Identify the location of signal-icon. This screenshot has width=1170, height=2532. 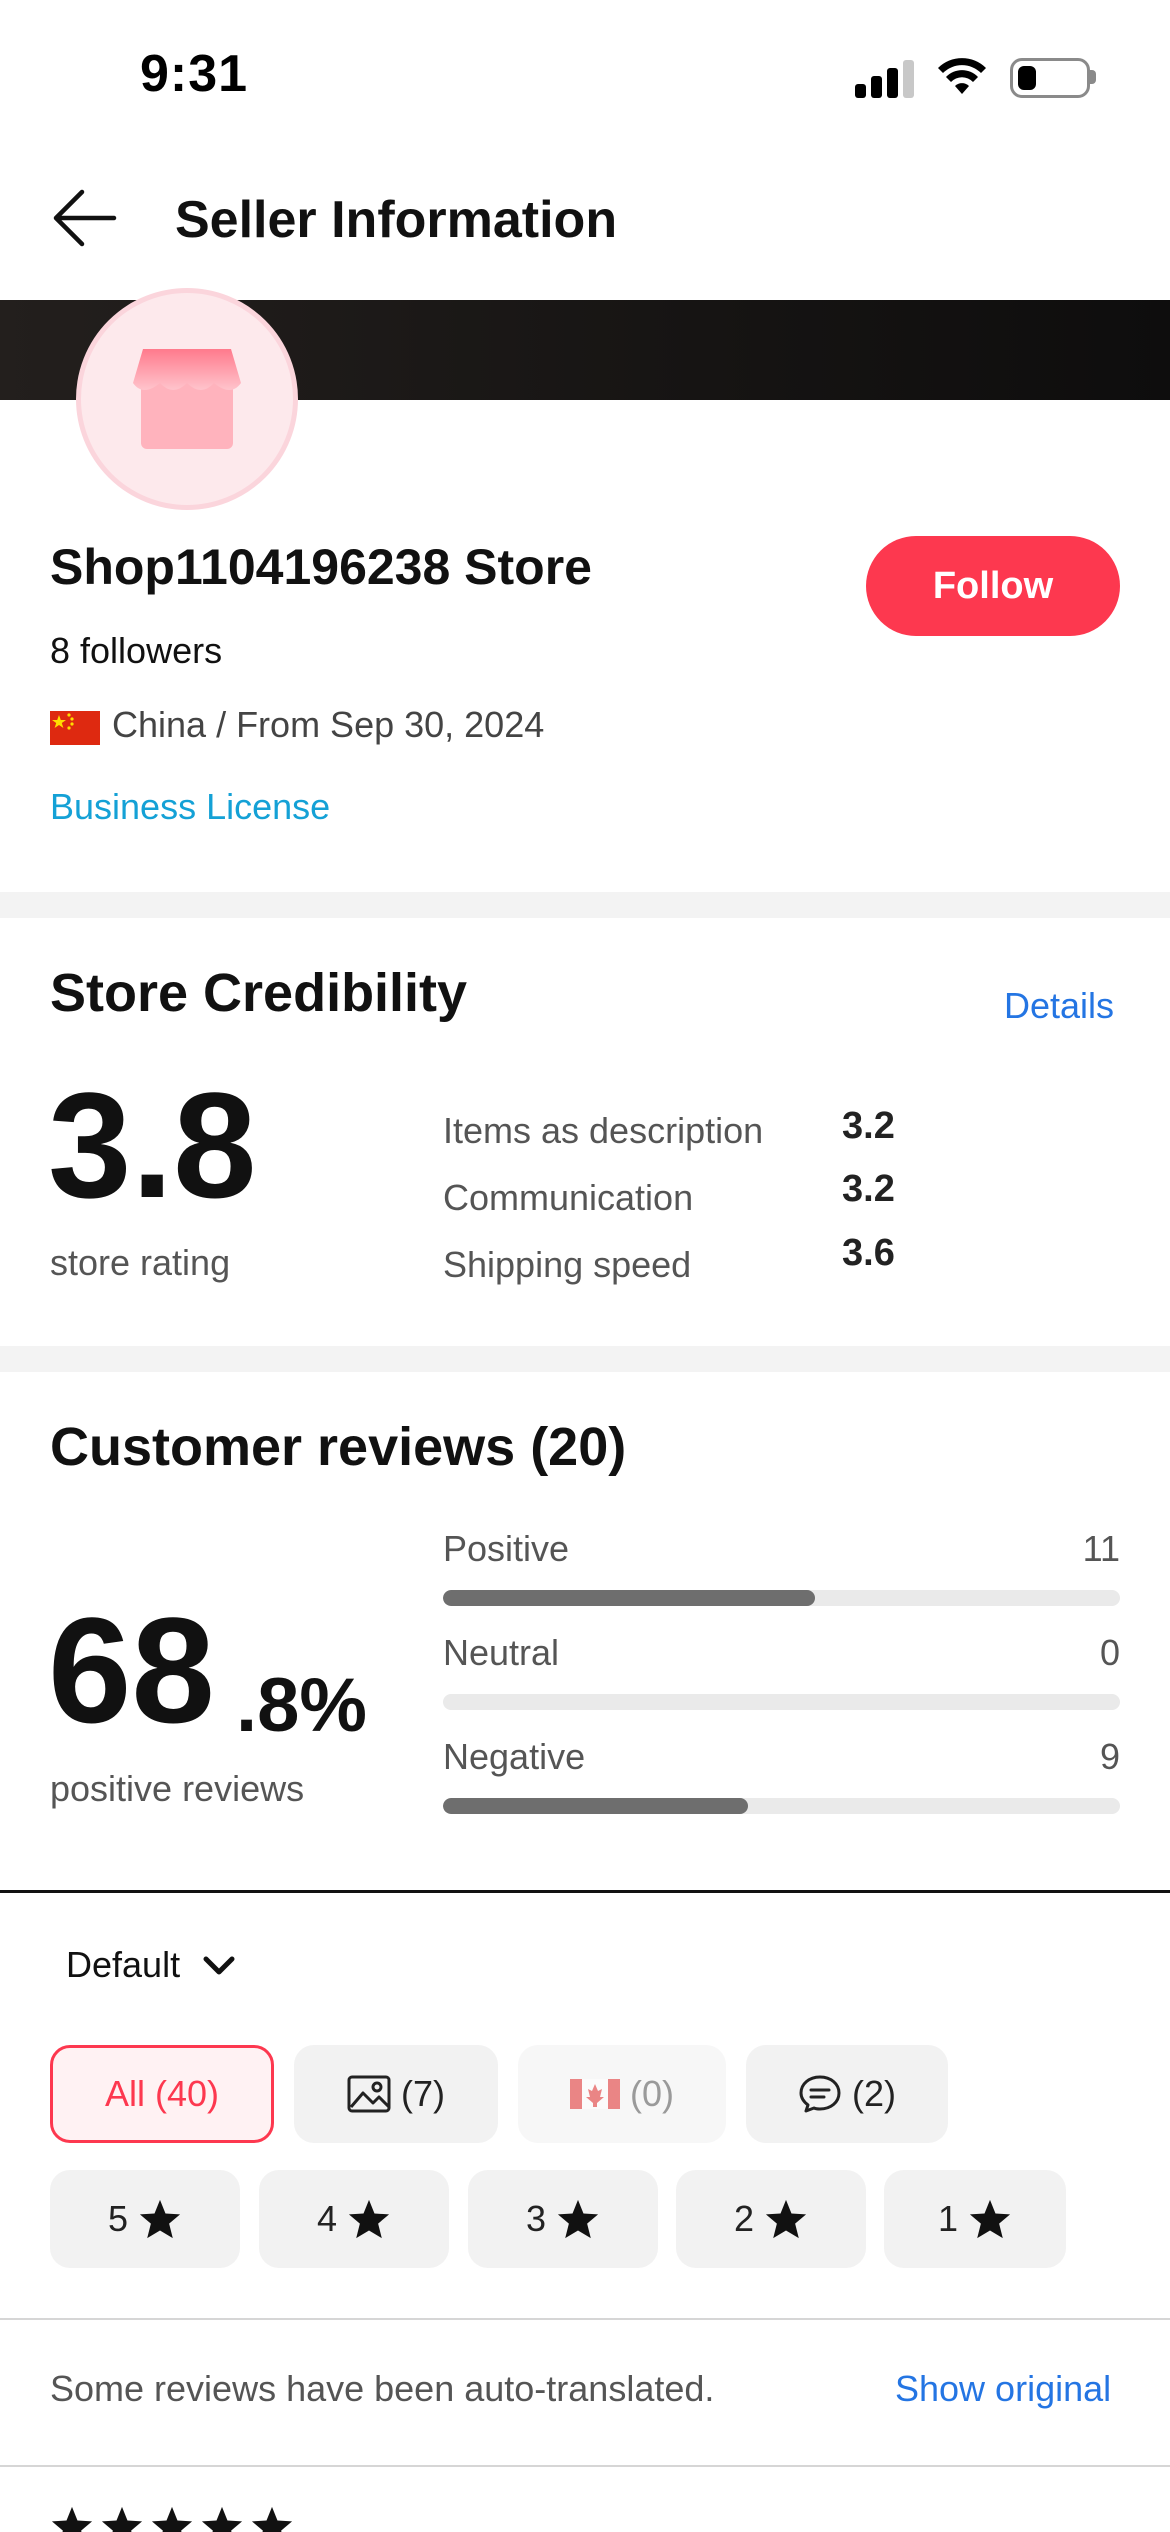
(885, 77).